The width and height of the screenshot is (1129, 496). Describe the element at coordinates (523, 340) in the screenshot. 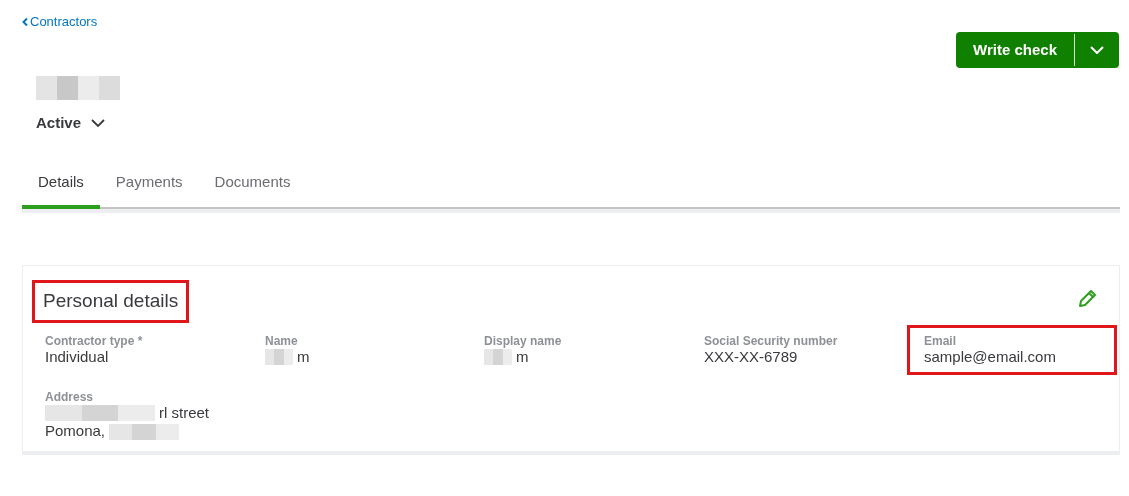

I see `field-label: Display name` at that location.